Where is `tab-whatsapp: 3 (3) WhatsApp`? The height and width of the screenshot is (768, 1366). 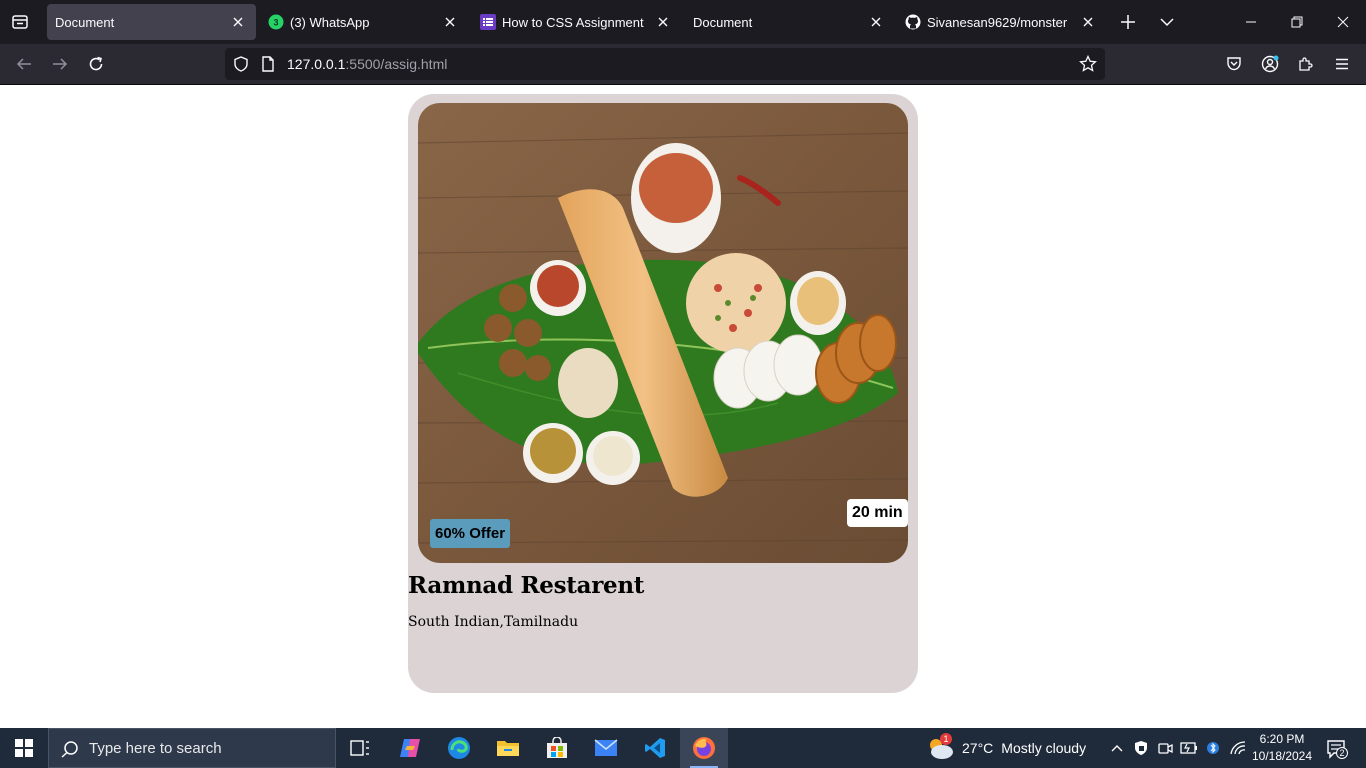 tab-whatsapp: 3 (3) WhatsApp is located at coordinates (364, 22).